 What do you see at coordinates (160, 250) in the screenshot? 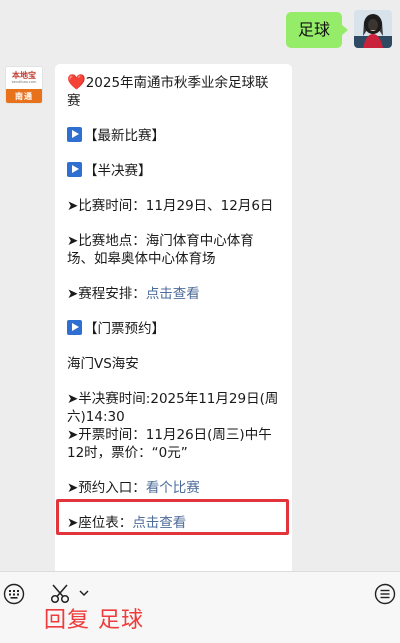
I see `match-venue-line: ➤比赛地点：海门体育中心体育场、如皋奥体中心体育场` at bounding box center [160, 250].